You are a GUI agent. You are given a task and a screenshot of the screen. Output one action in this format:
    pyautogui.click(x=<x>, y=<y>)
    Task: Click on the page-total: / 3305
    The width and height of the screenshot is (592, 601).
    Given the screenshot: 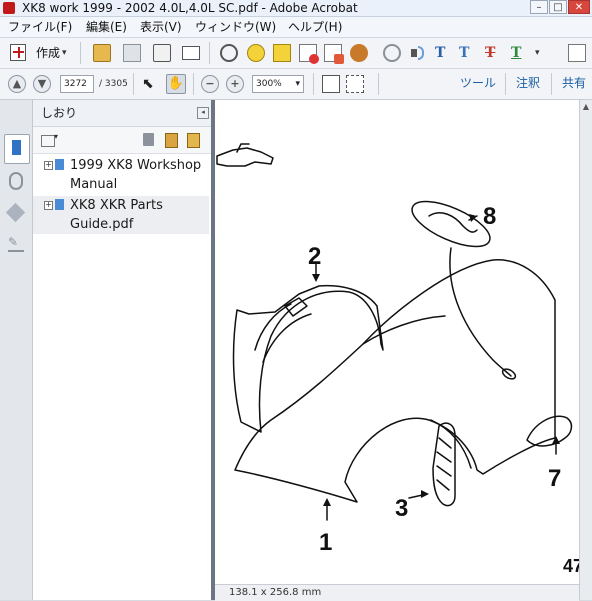 What is the action you would take?
    pyautogui.click(x=113, y=84)
    